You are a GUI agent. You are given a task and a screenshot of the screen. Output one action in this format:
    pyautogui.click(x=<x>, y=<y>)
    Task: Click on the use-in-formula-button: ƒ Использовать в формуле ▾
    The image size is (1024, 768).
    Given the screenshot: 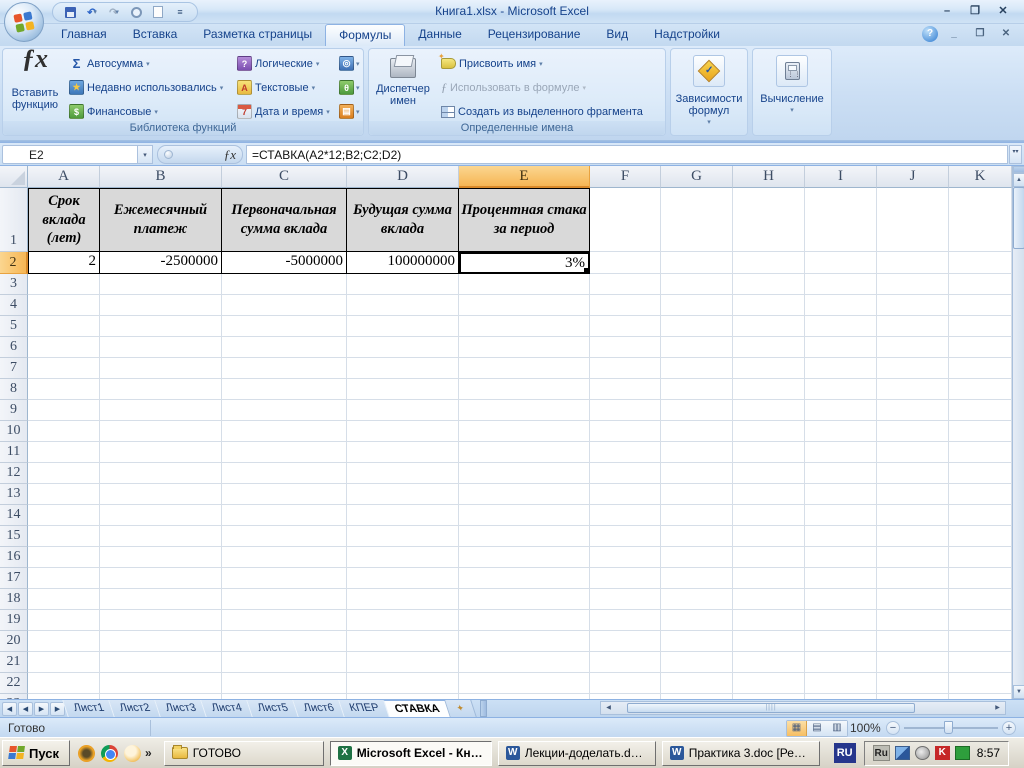 What is the action you would take?
    pyautogui.click(x=542, y=87)
    